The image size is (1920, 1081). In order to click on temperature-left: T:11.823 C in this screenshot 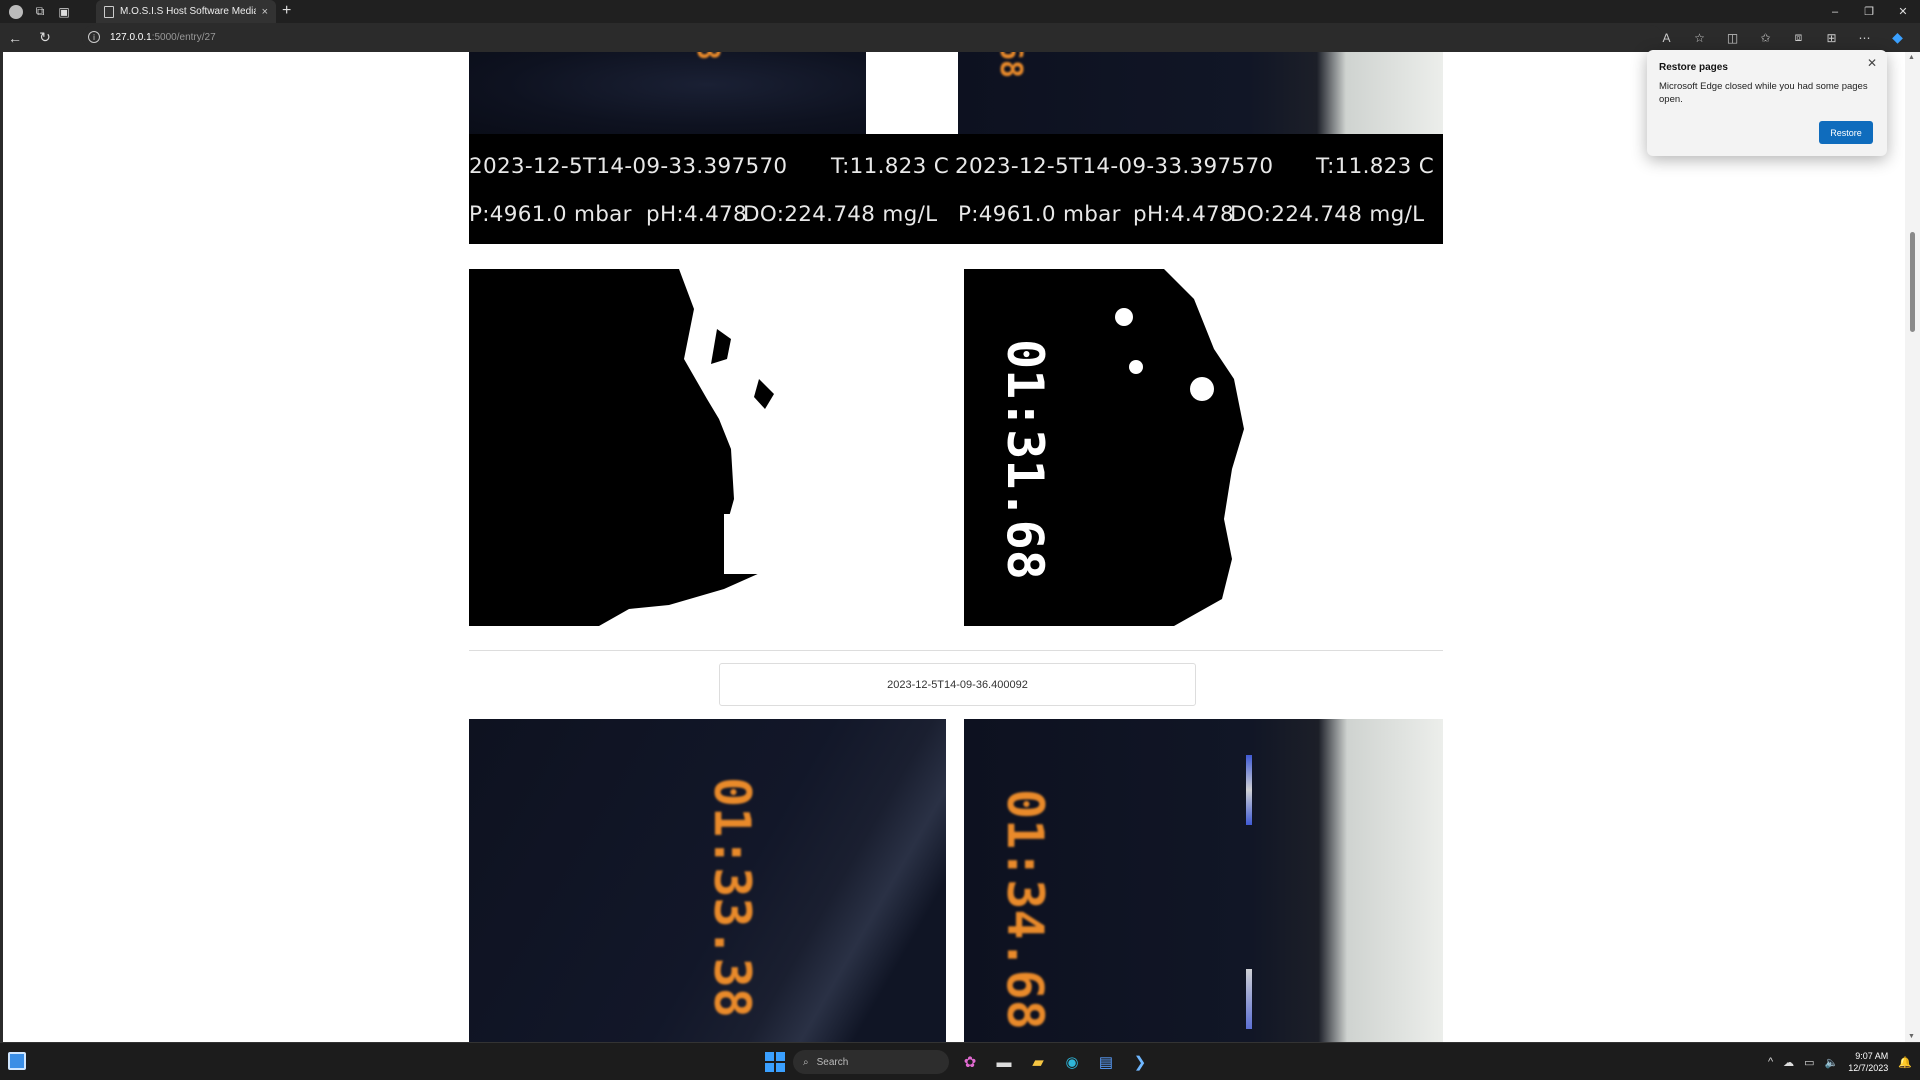, I will do `click(890, 166)`.